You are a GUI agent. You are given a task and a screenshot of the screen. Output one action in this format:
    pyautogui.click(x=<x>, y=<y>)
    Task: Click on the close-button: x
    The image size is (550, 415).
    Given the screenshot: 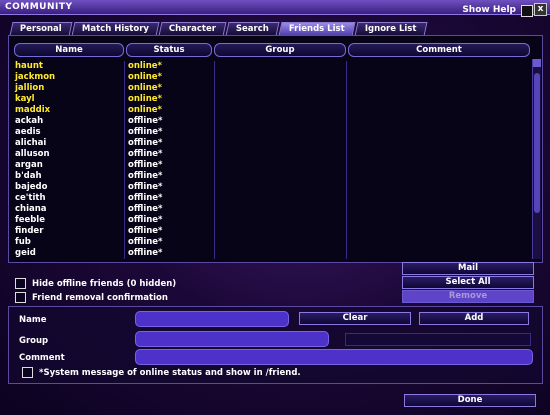 What is the action you would take?
    pyautogui.click(x=540, y=9)
    